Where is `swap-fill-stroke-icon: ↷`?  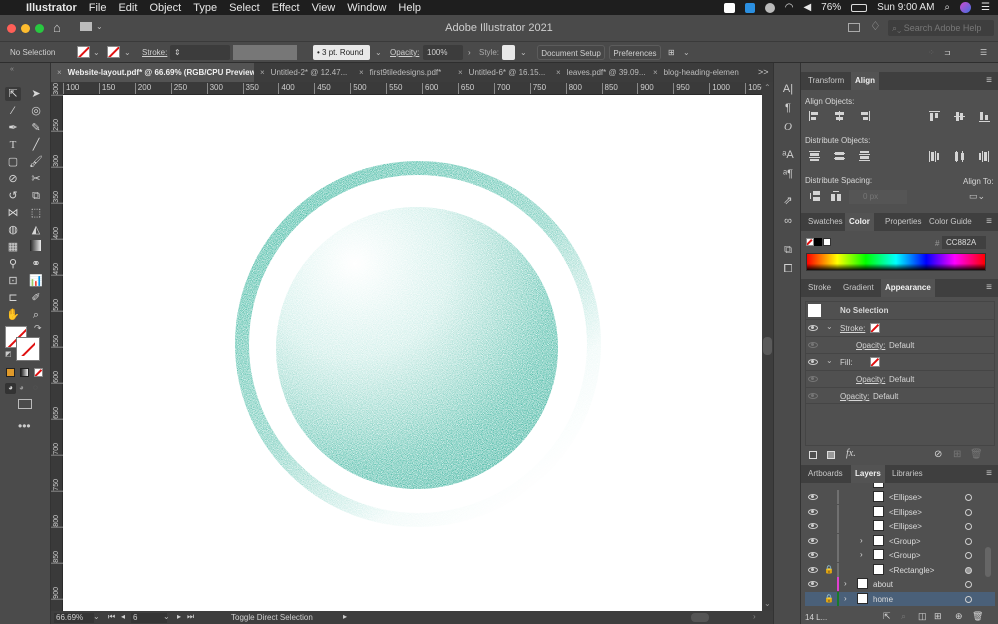 swap-fill-stroke-icon: ↷ is located at coordinates (38, 328).